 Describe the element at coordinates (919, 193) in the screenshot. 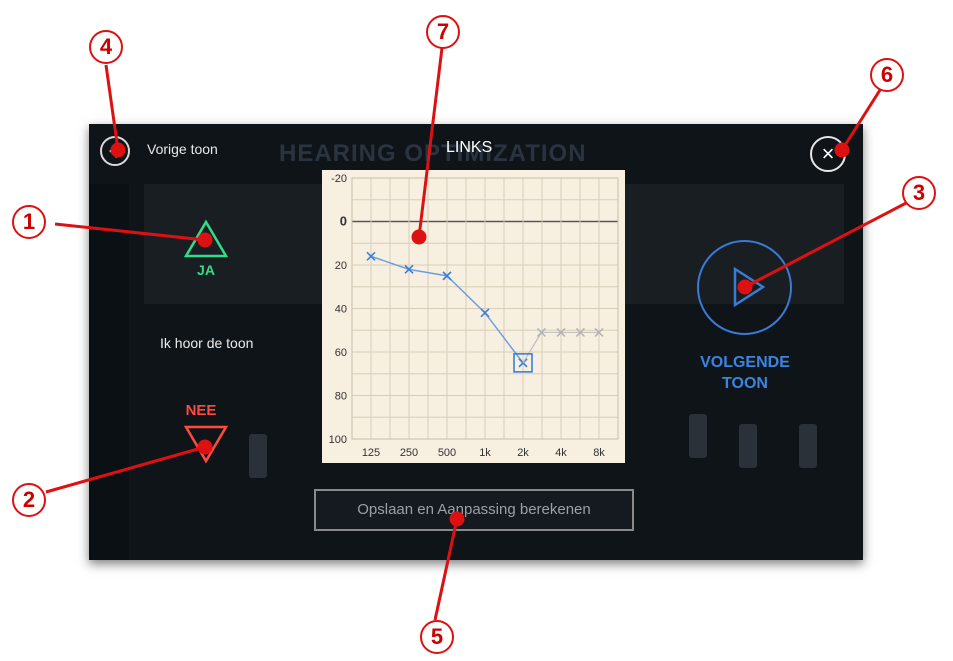

I see `annotation-marker-3: 3` at that location.